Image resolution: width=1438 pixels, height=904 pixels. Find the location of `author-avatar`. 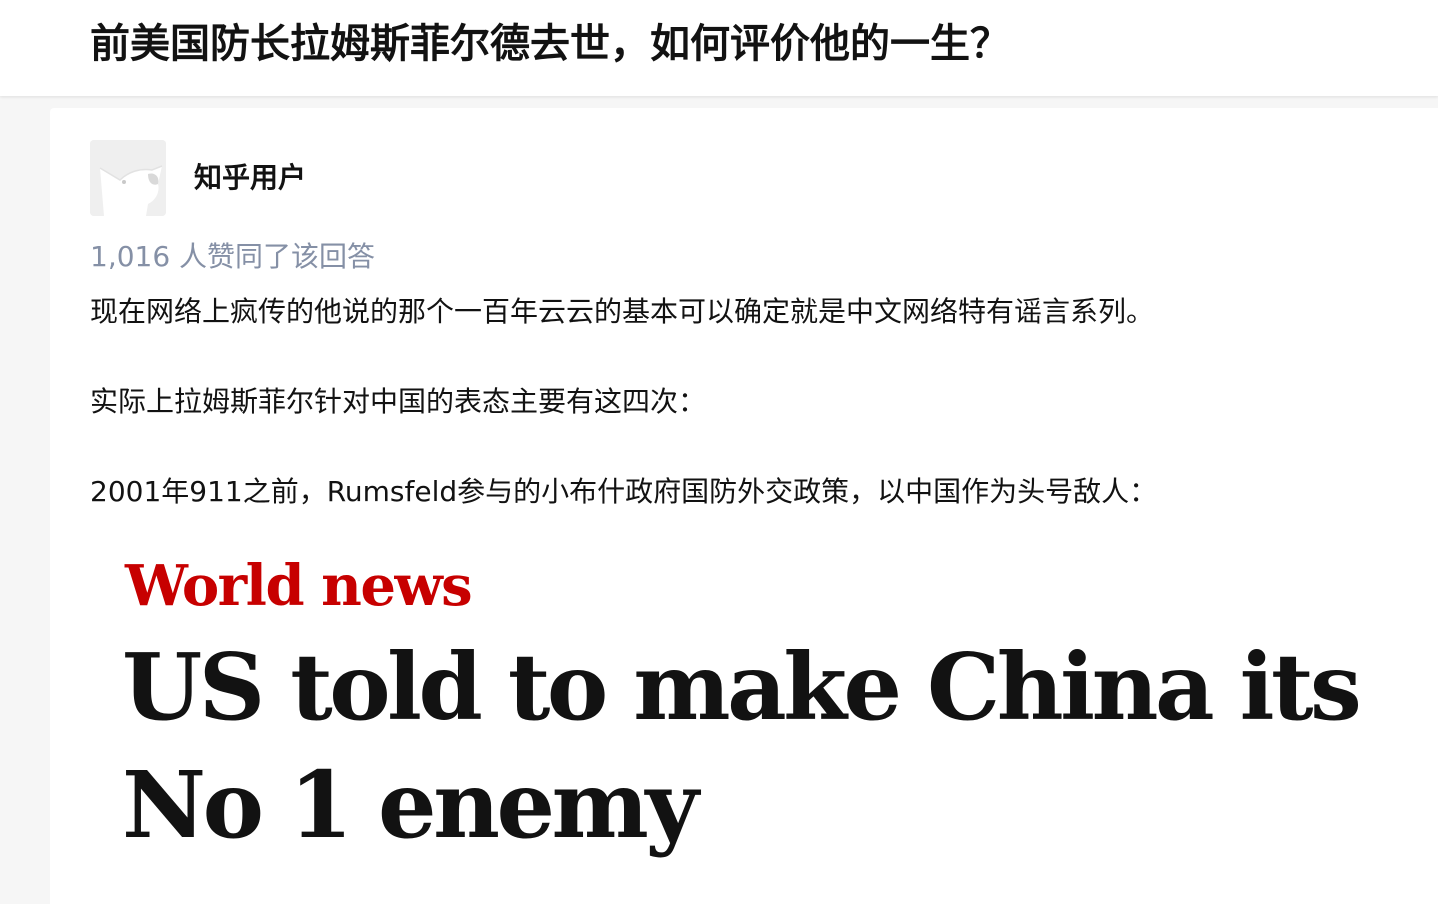

author-avatar is located at coordinates (128, 178).